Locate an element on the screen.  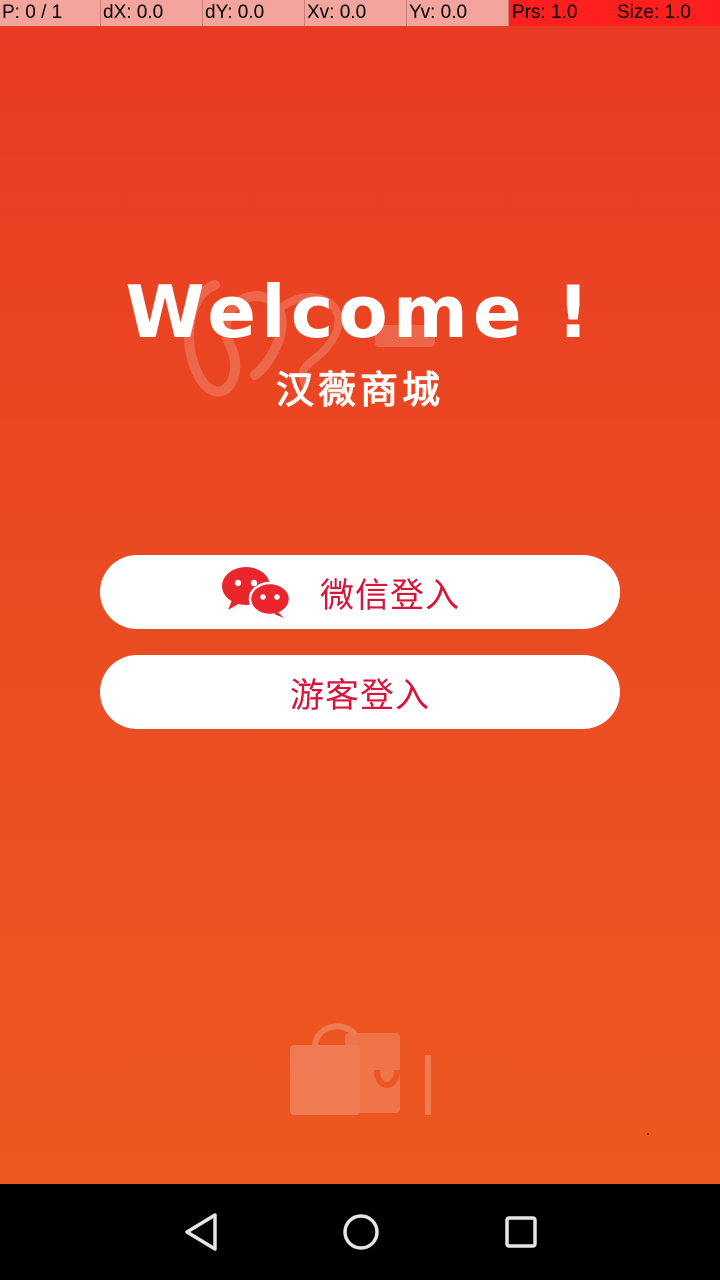
welcome-title: Welcome ! is located at coordinates (360, 312).